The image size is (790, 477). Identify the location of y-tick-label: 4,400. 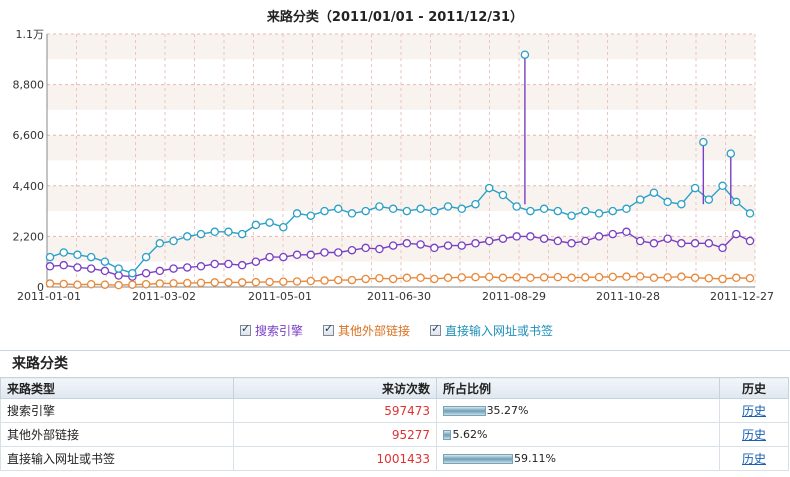
(29, 186).